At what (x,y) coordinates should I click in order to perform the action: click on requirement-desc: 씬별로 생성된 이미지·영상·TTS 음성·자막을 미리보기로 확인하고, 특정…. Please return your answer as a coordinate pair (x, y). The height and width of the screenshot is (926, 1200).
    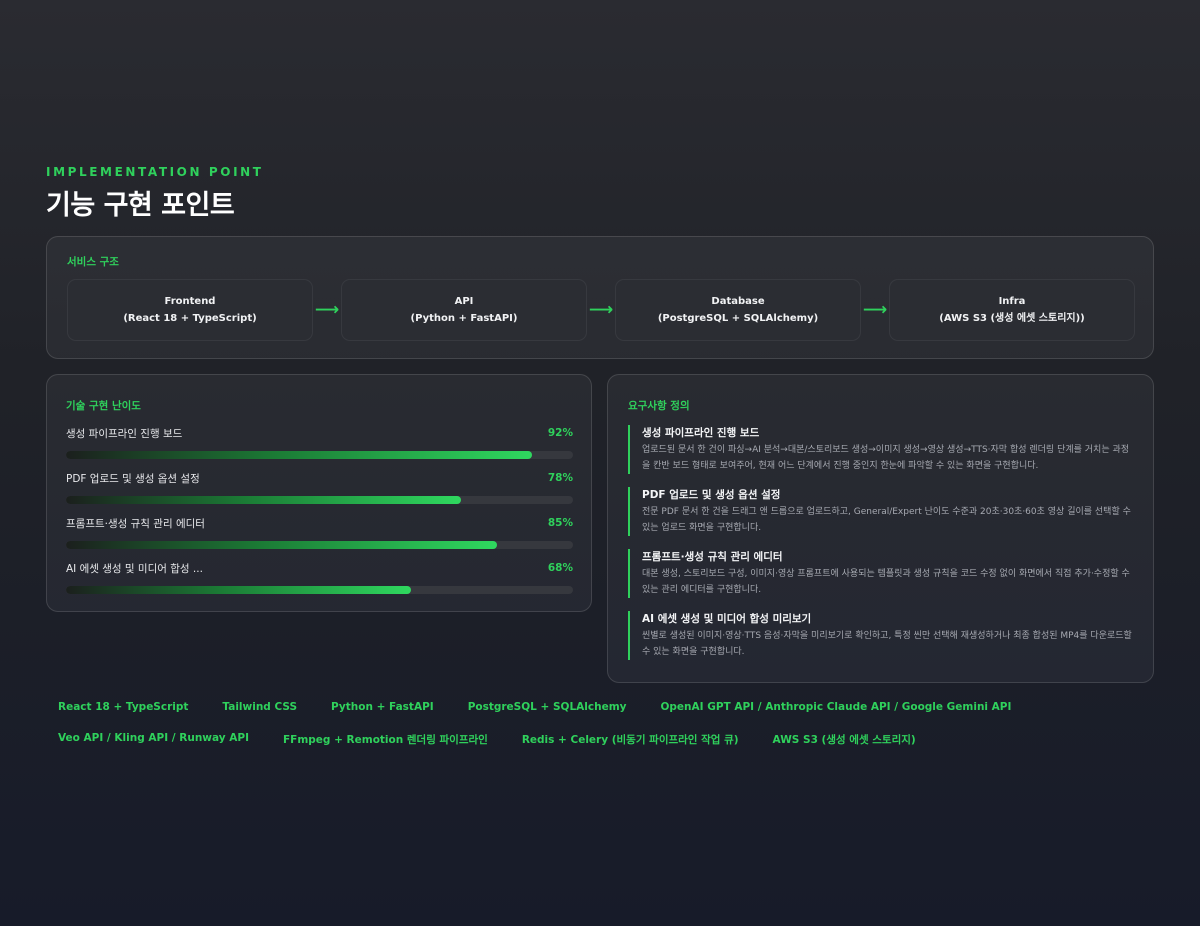
    Looking at the image, I should click on (887, 644).